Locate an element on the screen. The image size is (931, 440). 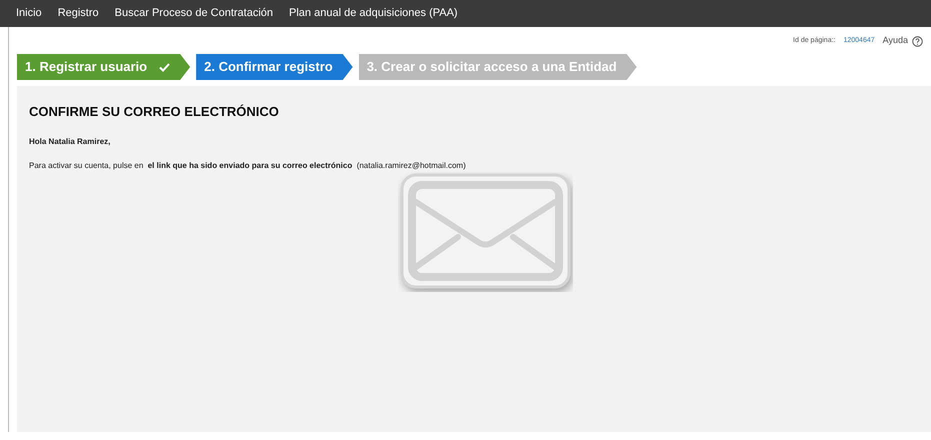
nav-link: Registro is located at coordinates (78, 13).